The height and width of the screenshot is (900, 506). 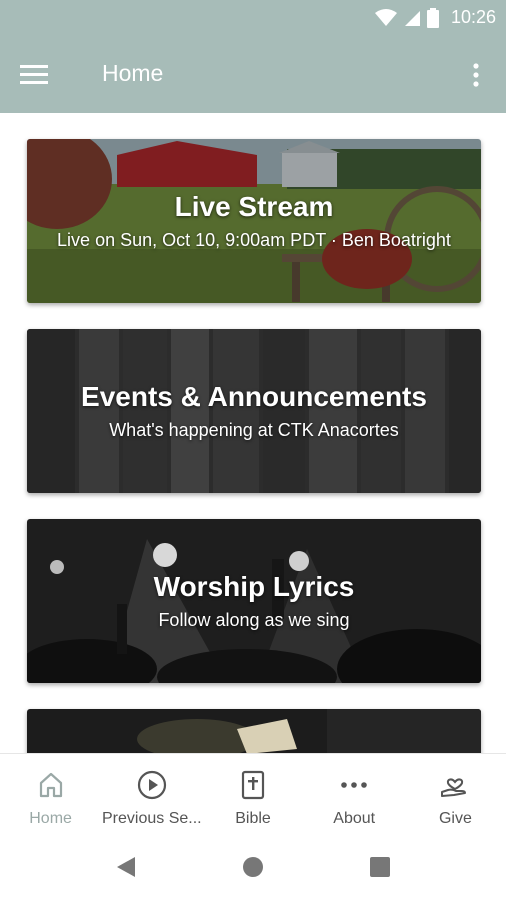 I want to click on wifi-icon, so click(x=385, y=17).